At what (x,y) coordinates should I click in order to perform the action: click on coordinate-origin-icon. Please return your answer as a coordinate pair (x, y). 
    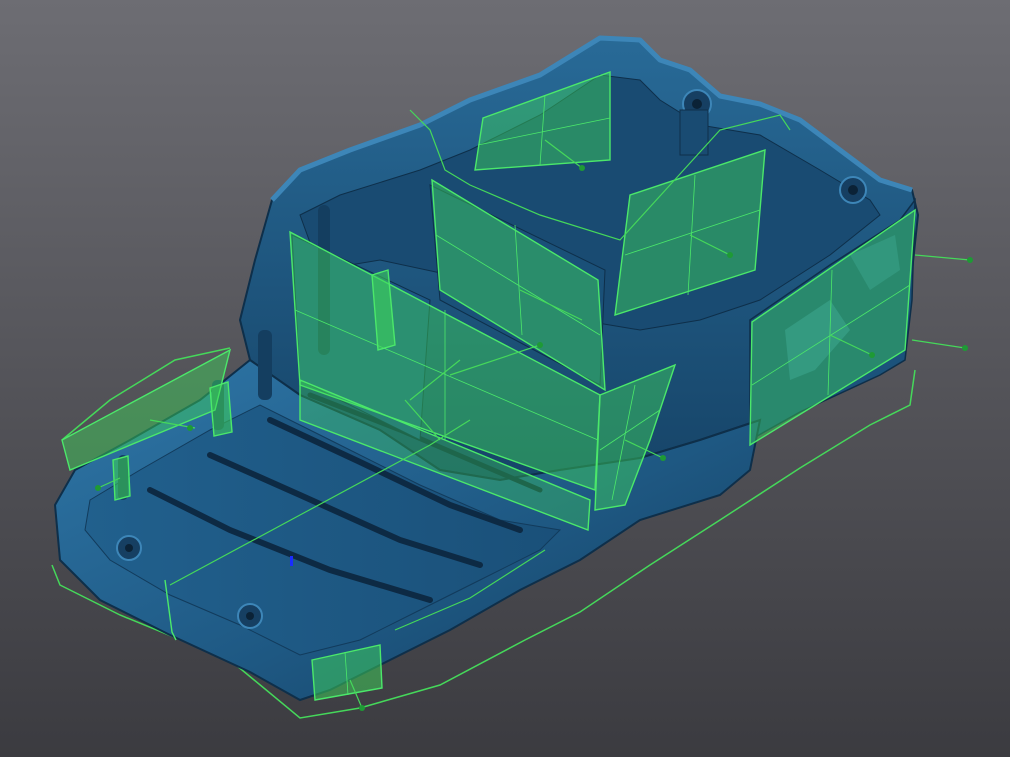
    Looking at the image, I should click on (291, 561).